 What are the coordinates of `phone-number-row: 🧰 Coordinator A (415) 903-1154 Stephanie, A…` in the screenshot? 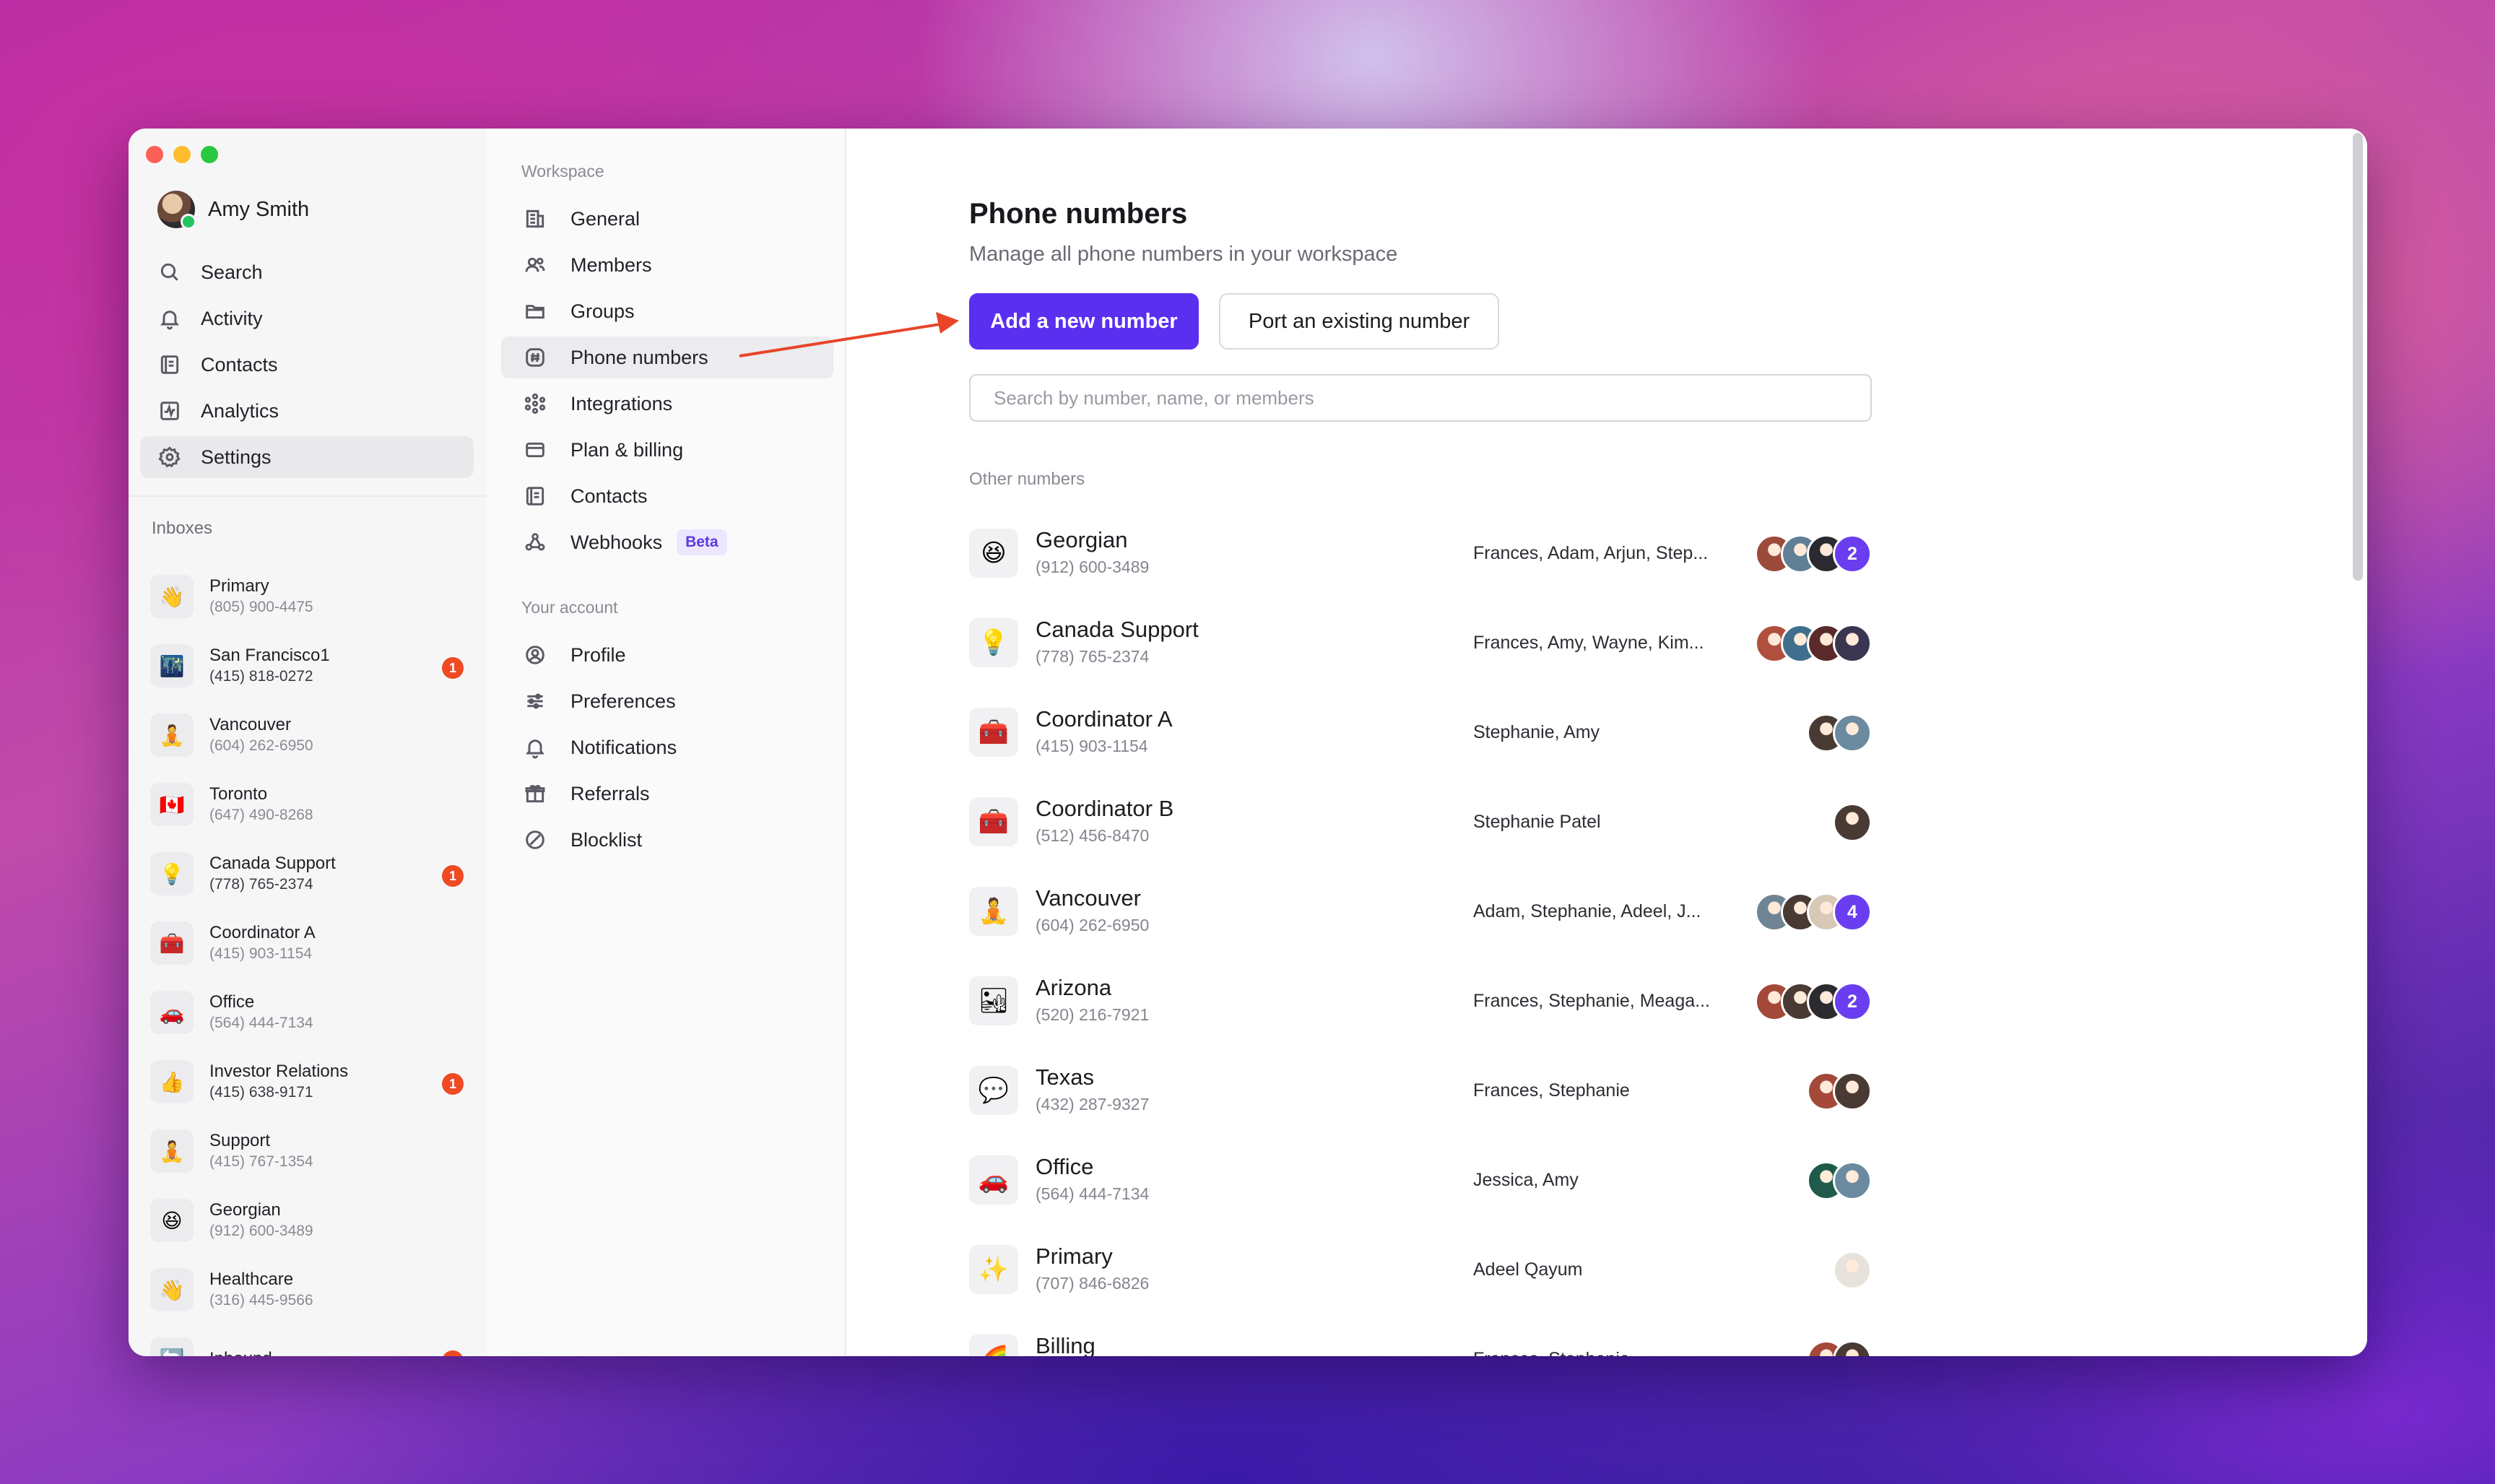 It's located at (1420, 735).